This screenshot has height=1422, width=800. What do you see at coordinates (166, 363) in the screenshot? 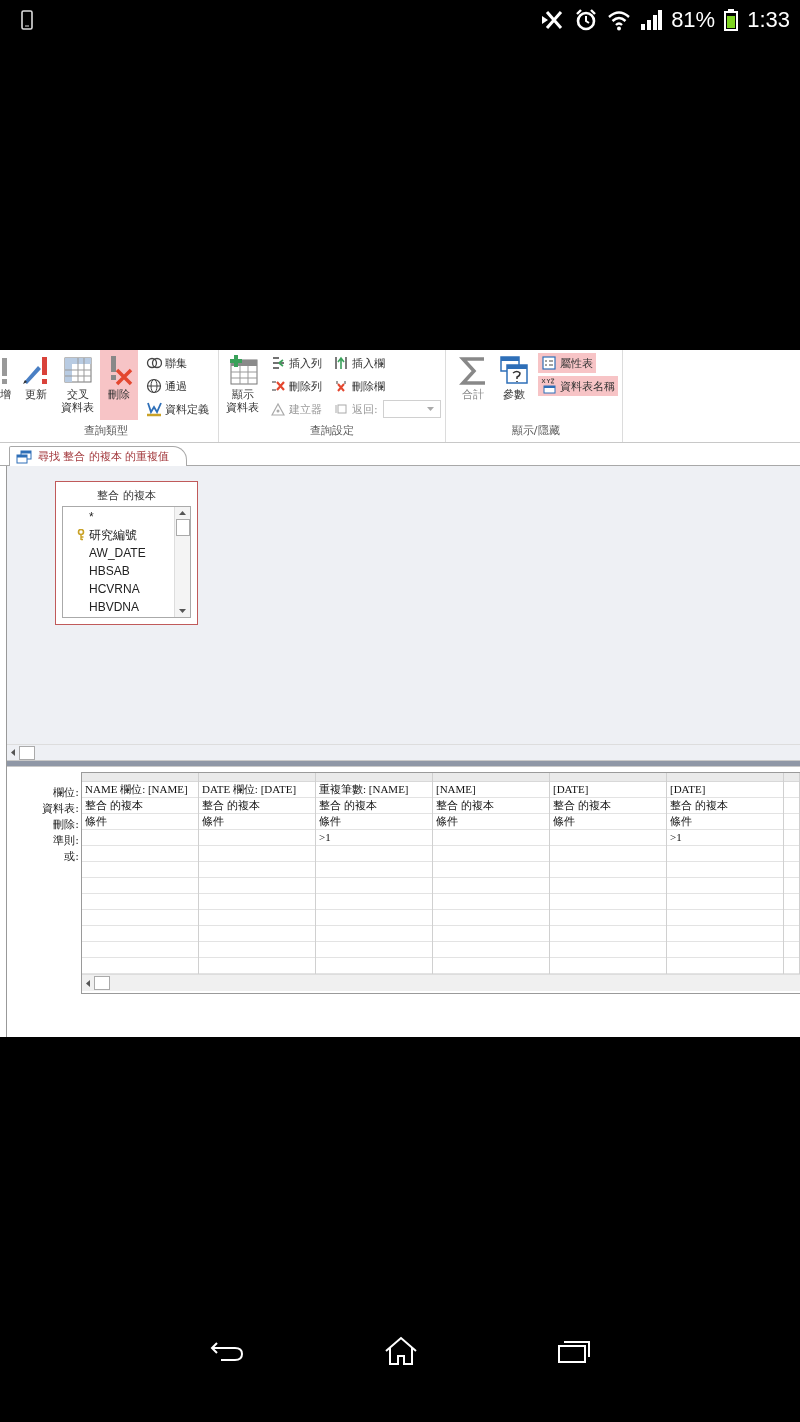
I see `ribbon-button: 聯集` at bounding box center [166, 363].